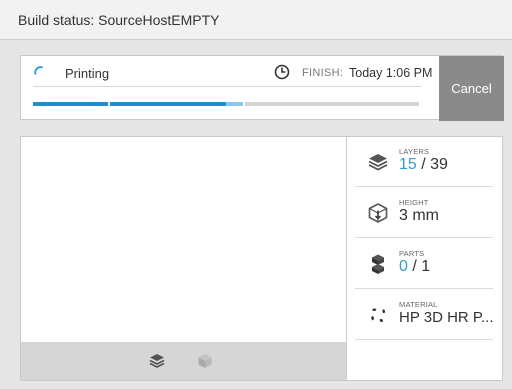 This screenshot has height=389, width=512. What do you see at coordinates (244, 162) in the screenshot?
I see `preview-faint-text: ··· ·· ··· ·· ···` at bounding box center [244, 162].